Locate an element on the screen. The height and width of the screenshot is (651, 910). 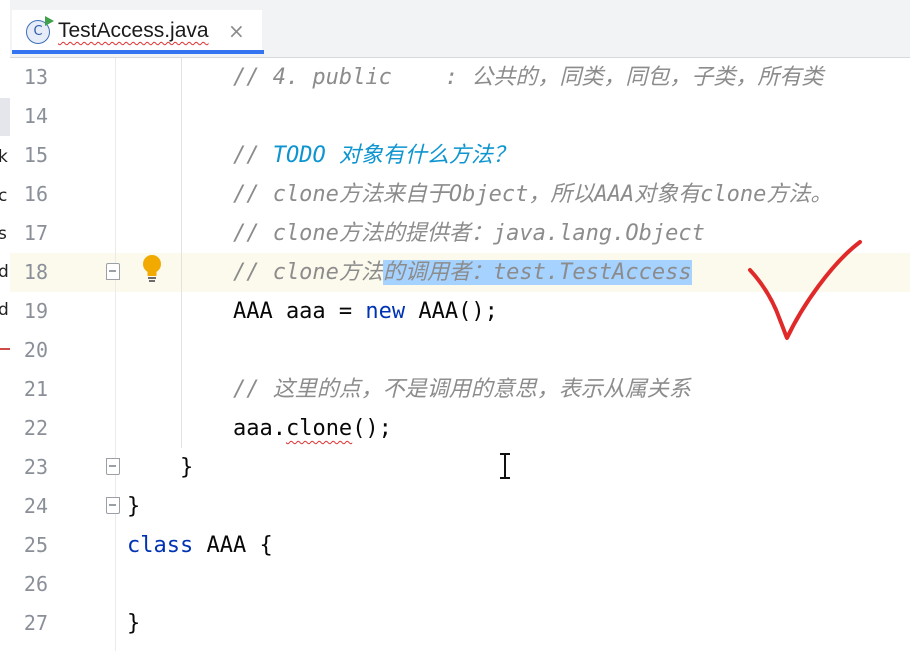
line-number: 23 is located at coordinates (35, 467).